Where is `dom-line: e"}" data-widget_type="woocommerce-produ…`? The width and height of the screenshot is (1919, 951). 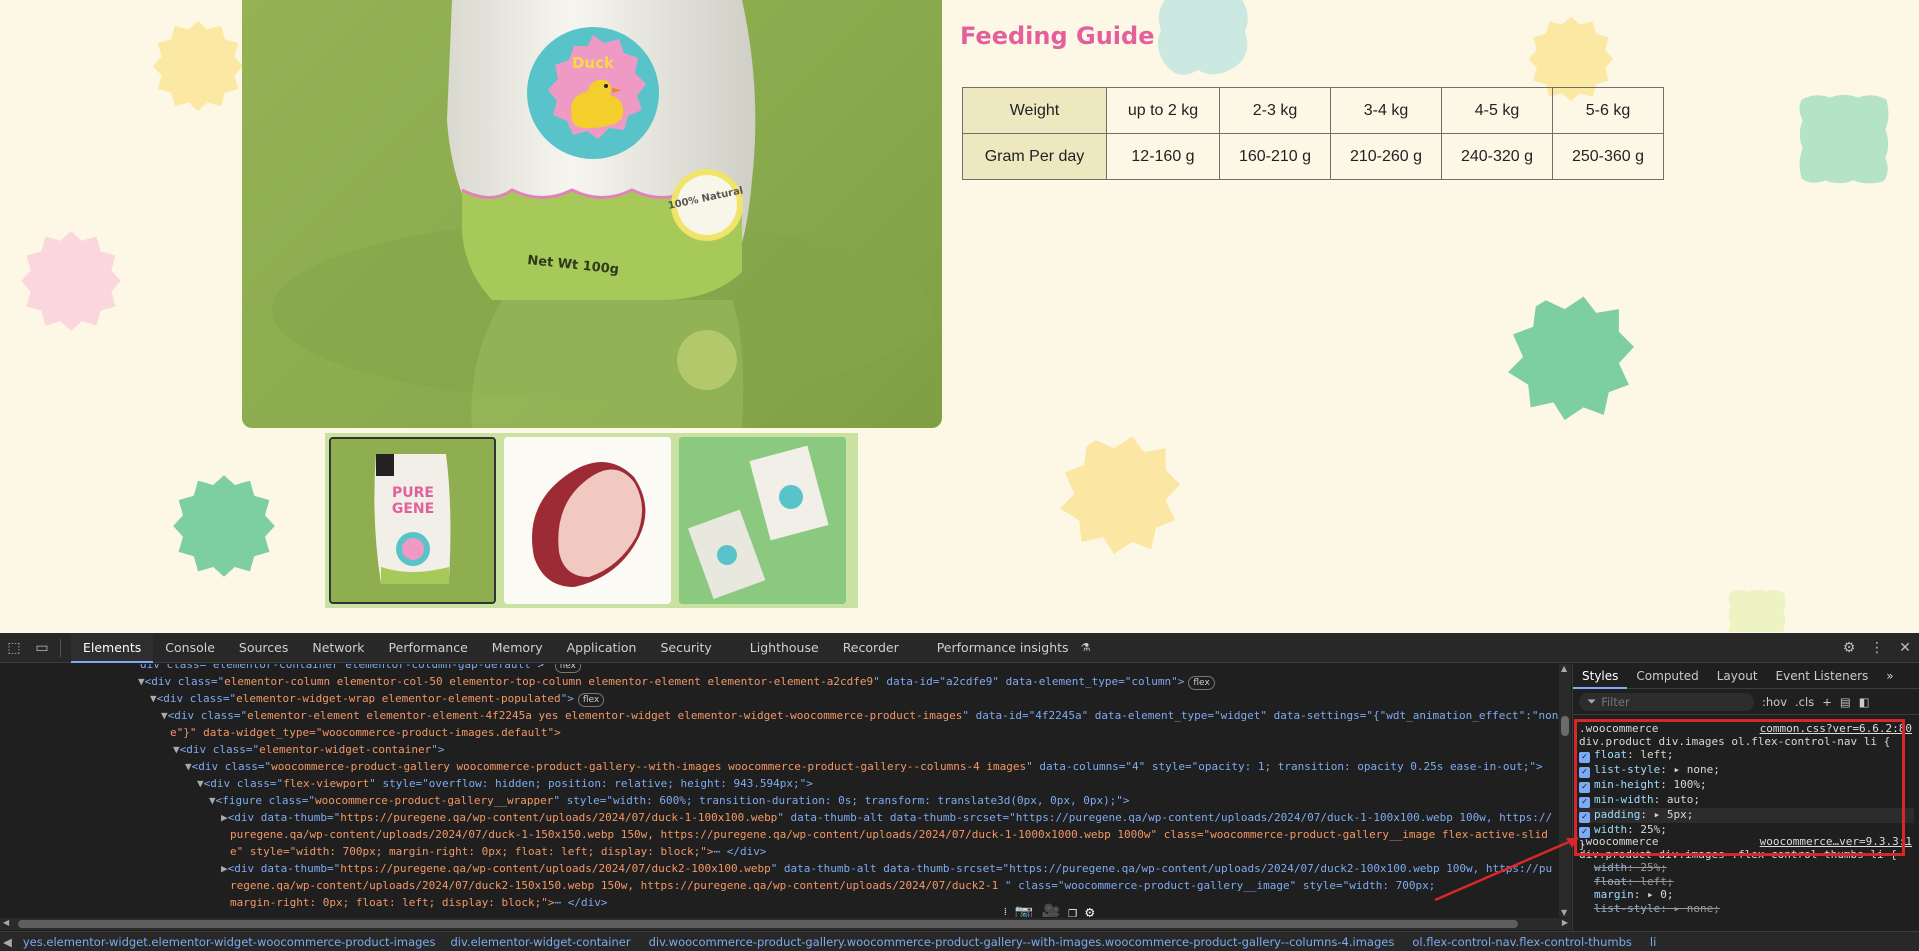
dom-line: e"}" data-widget_type="woocommerce-produ… is located at coordinates (365, 732).